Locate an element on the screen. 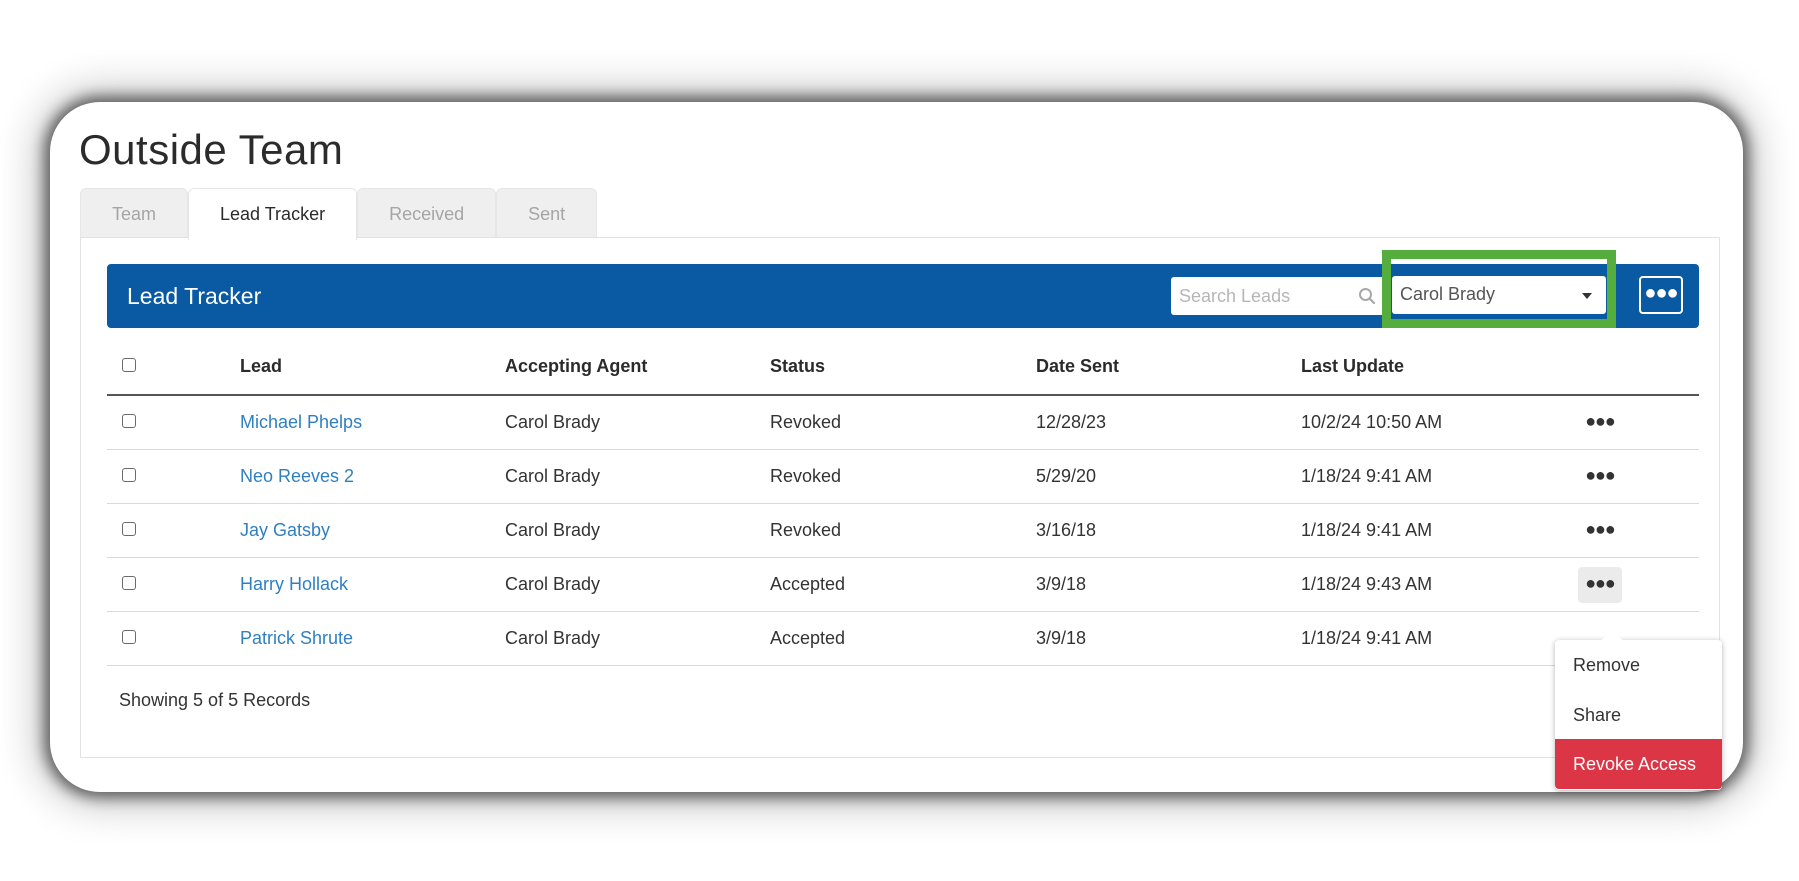 The height and width of the screenshot is (881, 1799). lead-tracker-header-bar: Lead Tracker Carol Brady ●●● is located at coordinates (903, 289).